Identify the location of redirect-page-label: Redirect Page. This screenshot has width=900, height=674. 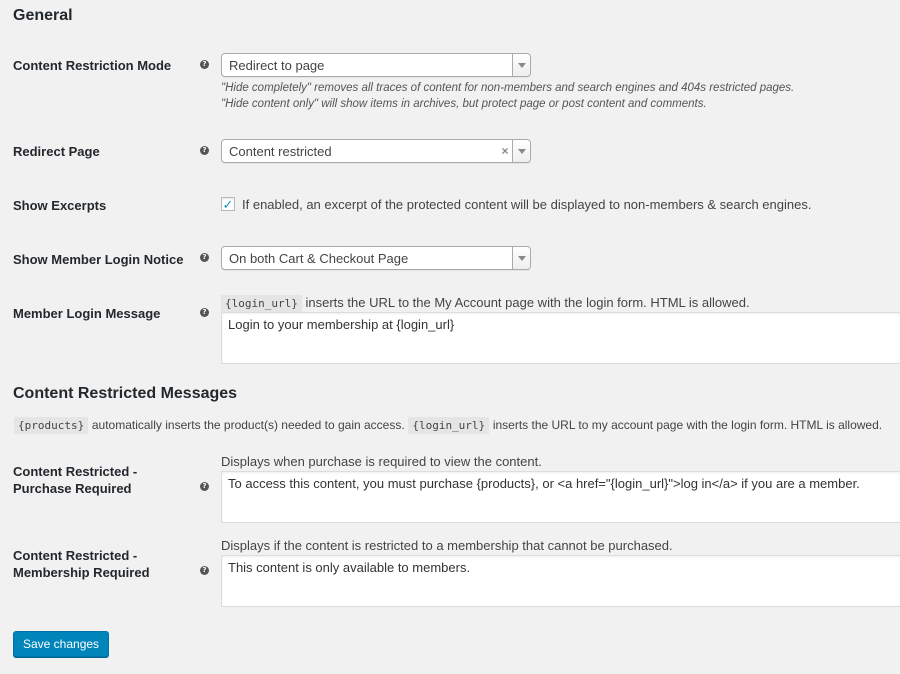
(56, 151).